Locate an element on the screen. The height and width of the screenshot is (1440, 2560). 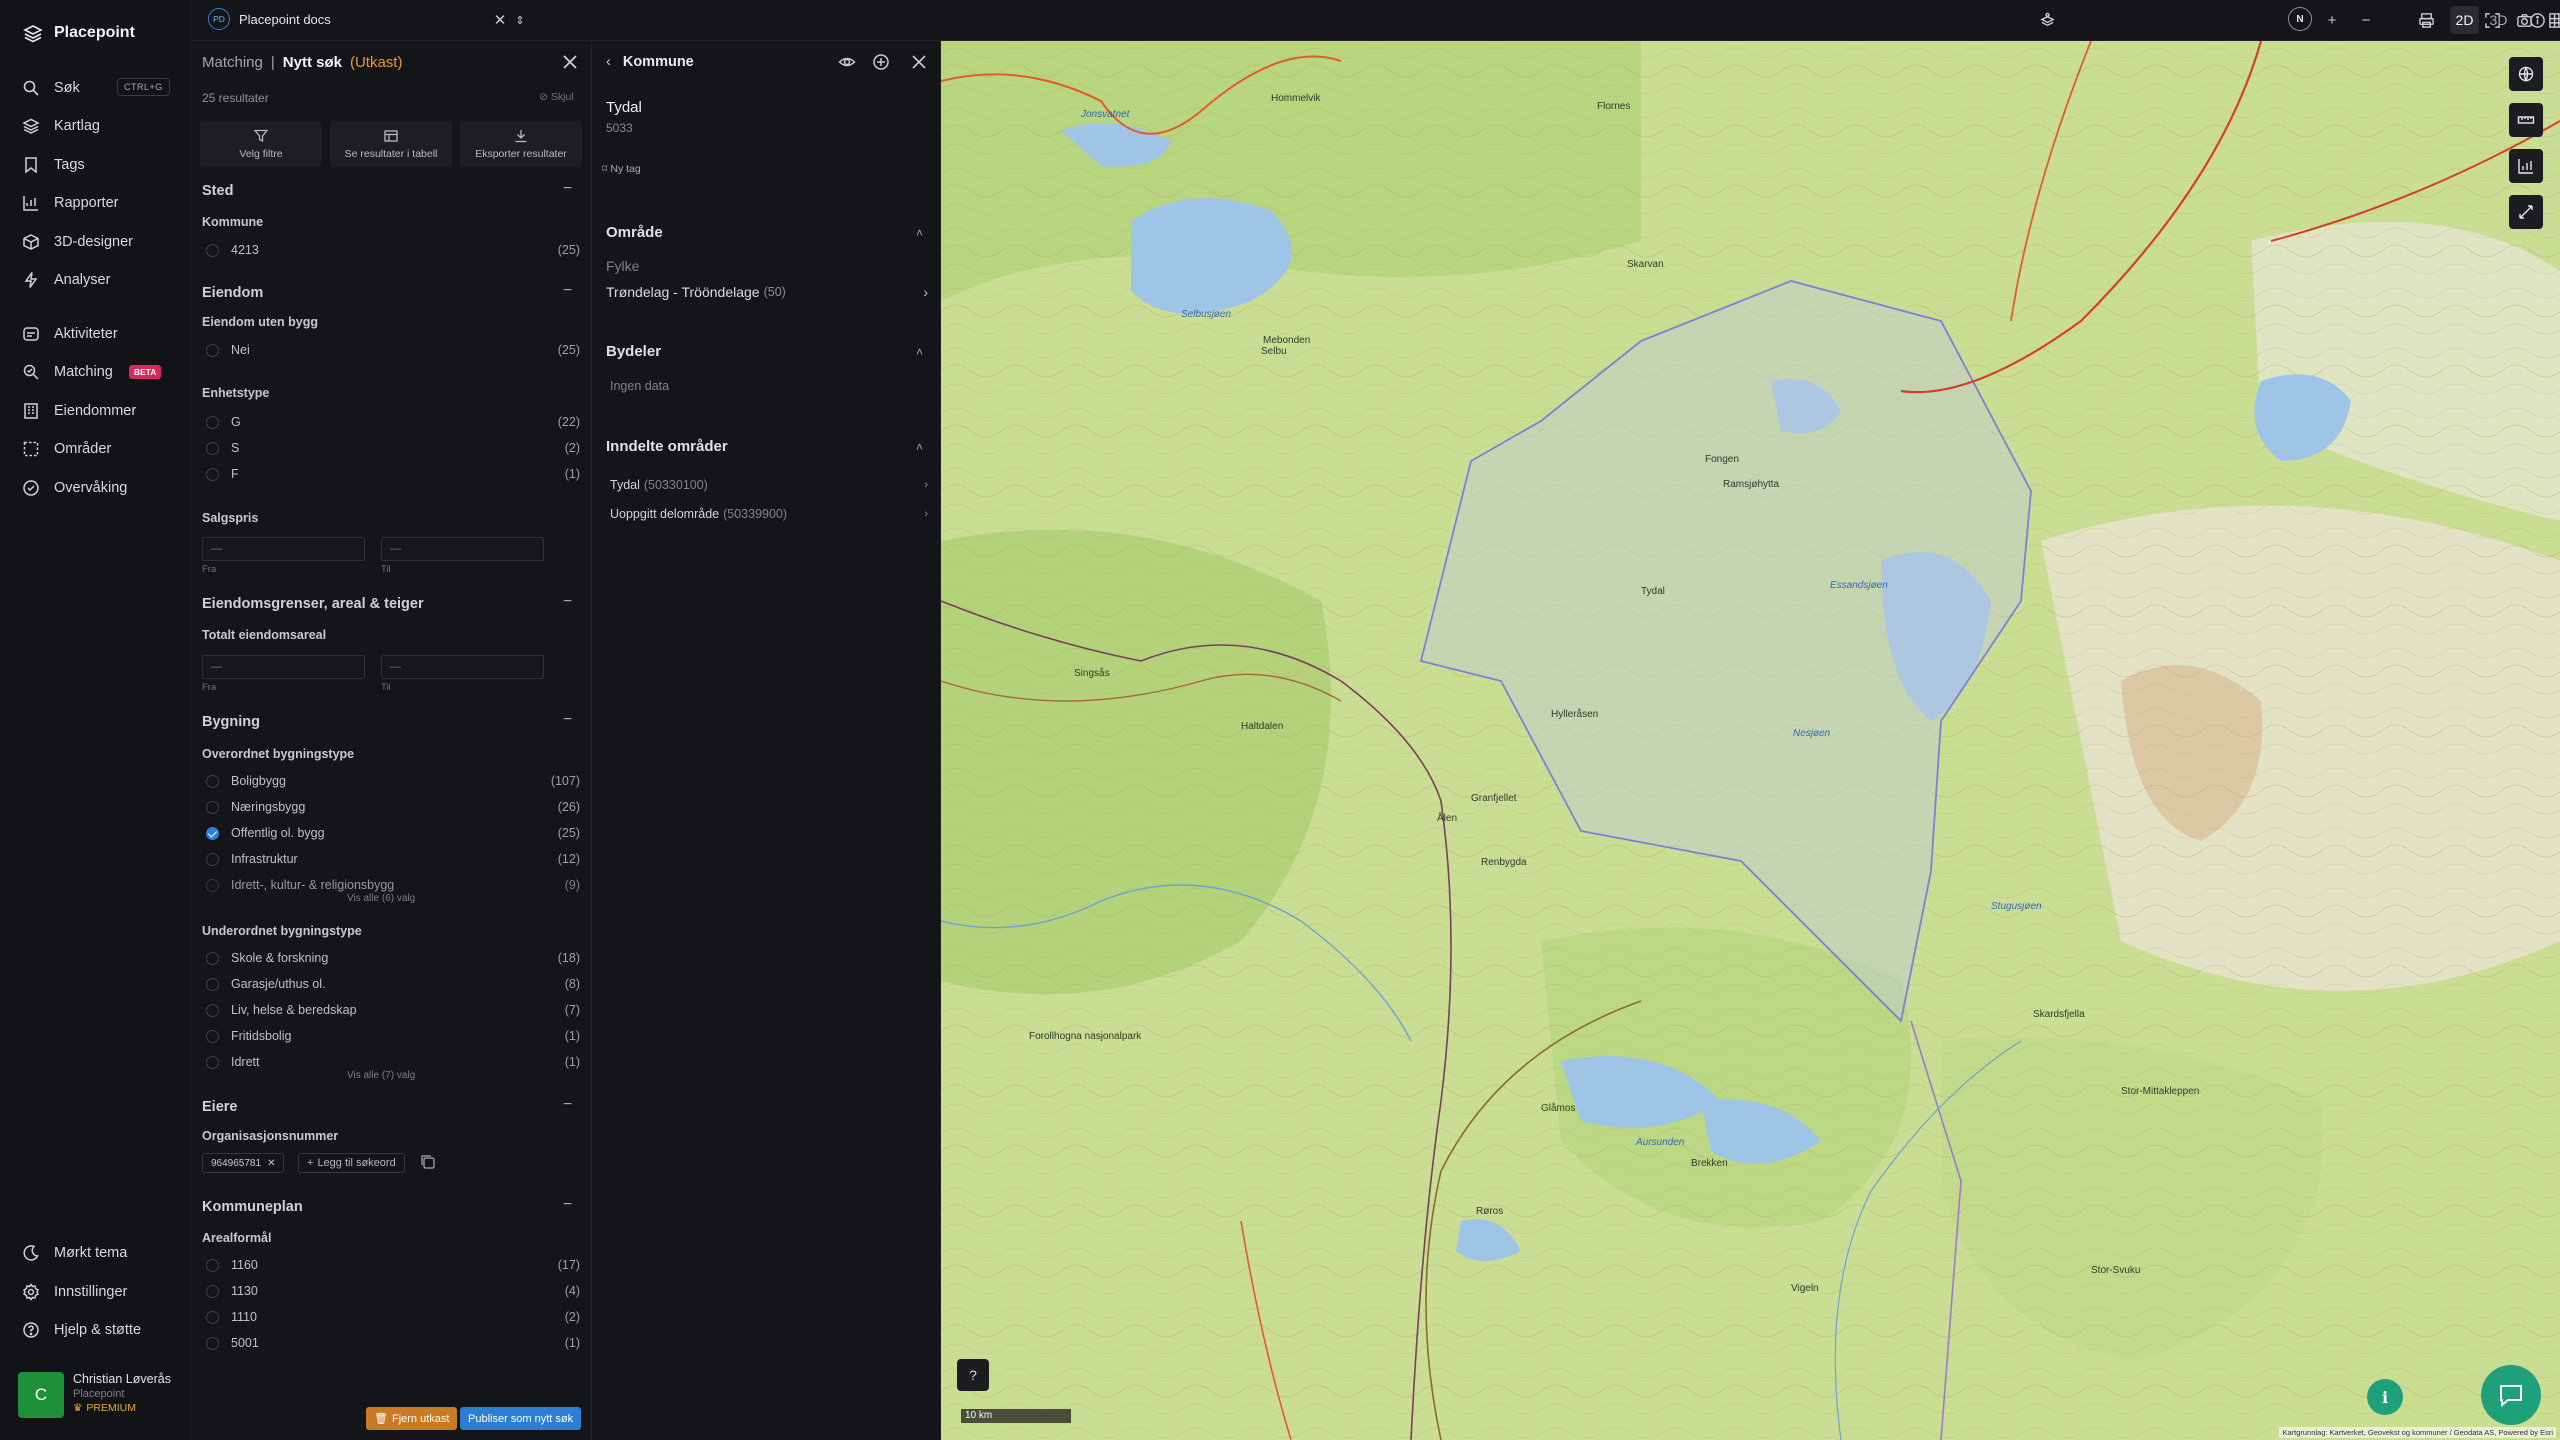
price-to-input is located at coordinates (462, 549).